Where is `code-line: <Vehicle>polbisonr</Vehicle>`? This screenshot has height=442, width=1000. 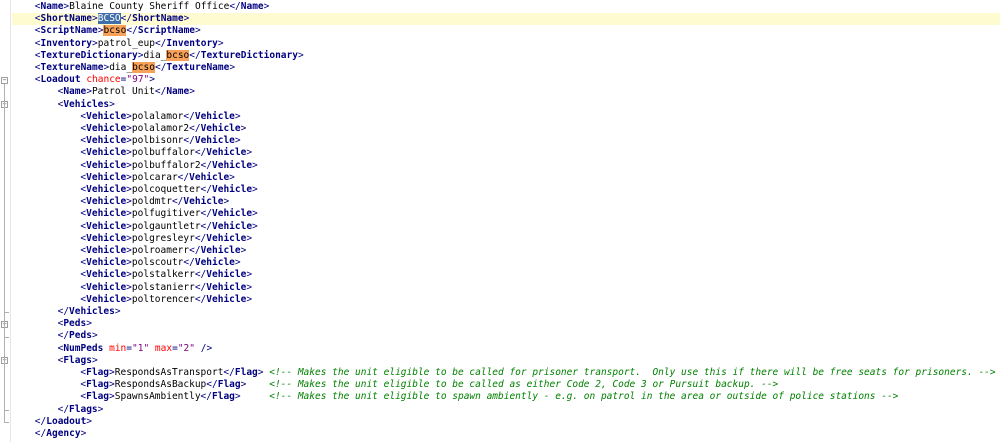
code-line: <Vehicle>polbisonr</Vehicle> is located at coordinates (506, 141).